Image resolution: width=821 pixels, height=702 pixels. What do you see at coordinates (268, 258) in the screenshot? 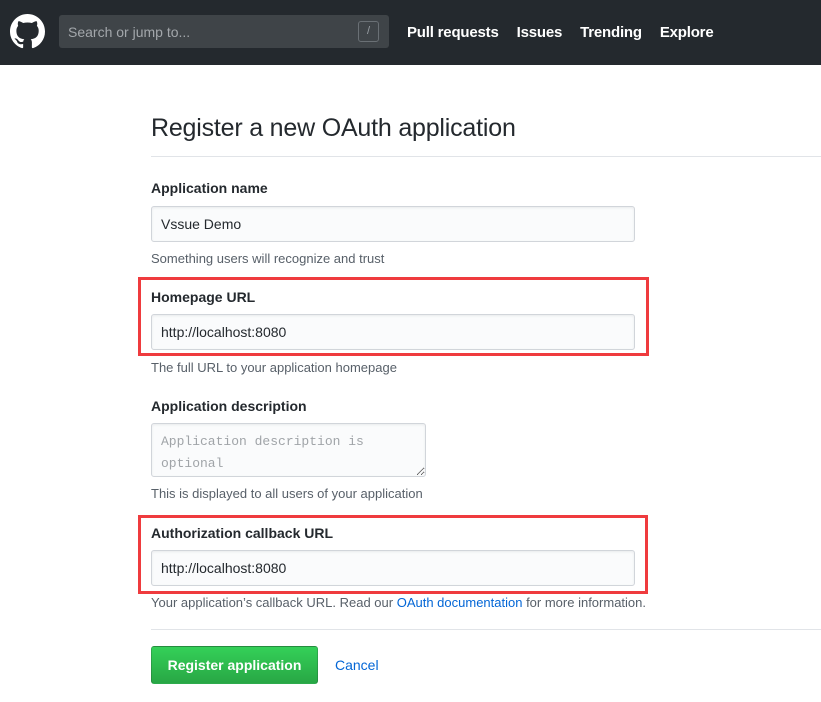
I see `application-name-note: Something users will recognize and trust` at bounding box center [268, 258].